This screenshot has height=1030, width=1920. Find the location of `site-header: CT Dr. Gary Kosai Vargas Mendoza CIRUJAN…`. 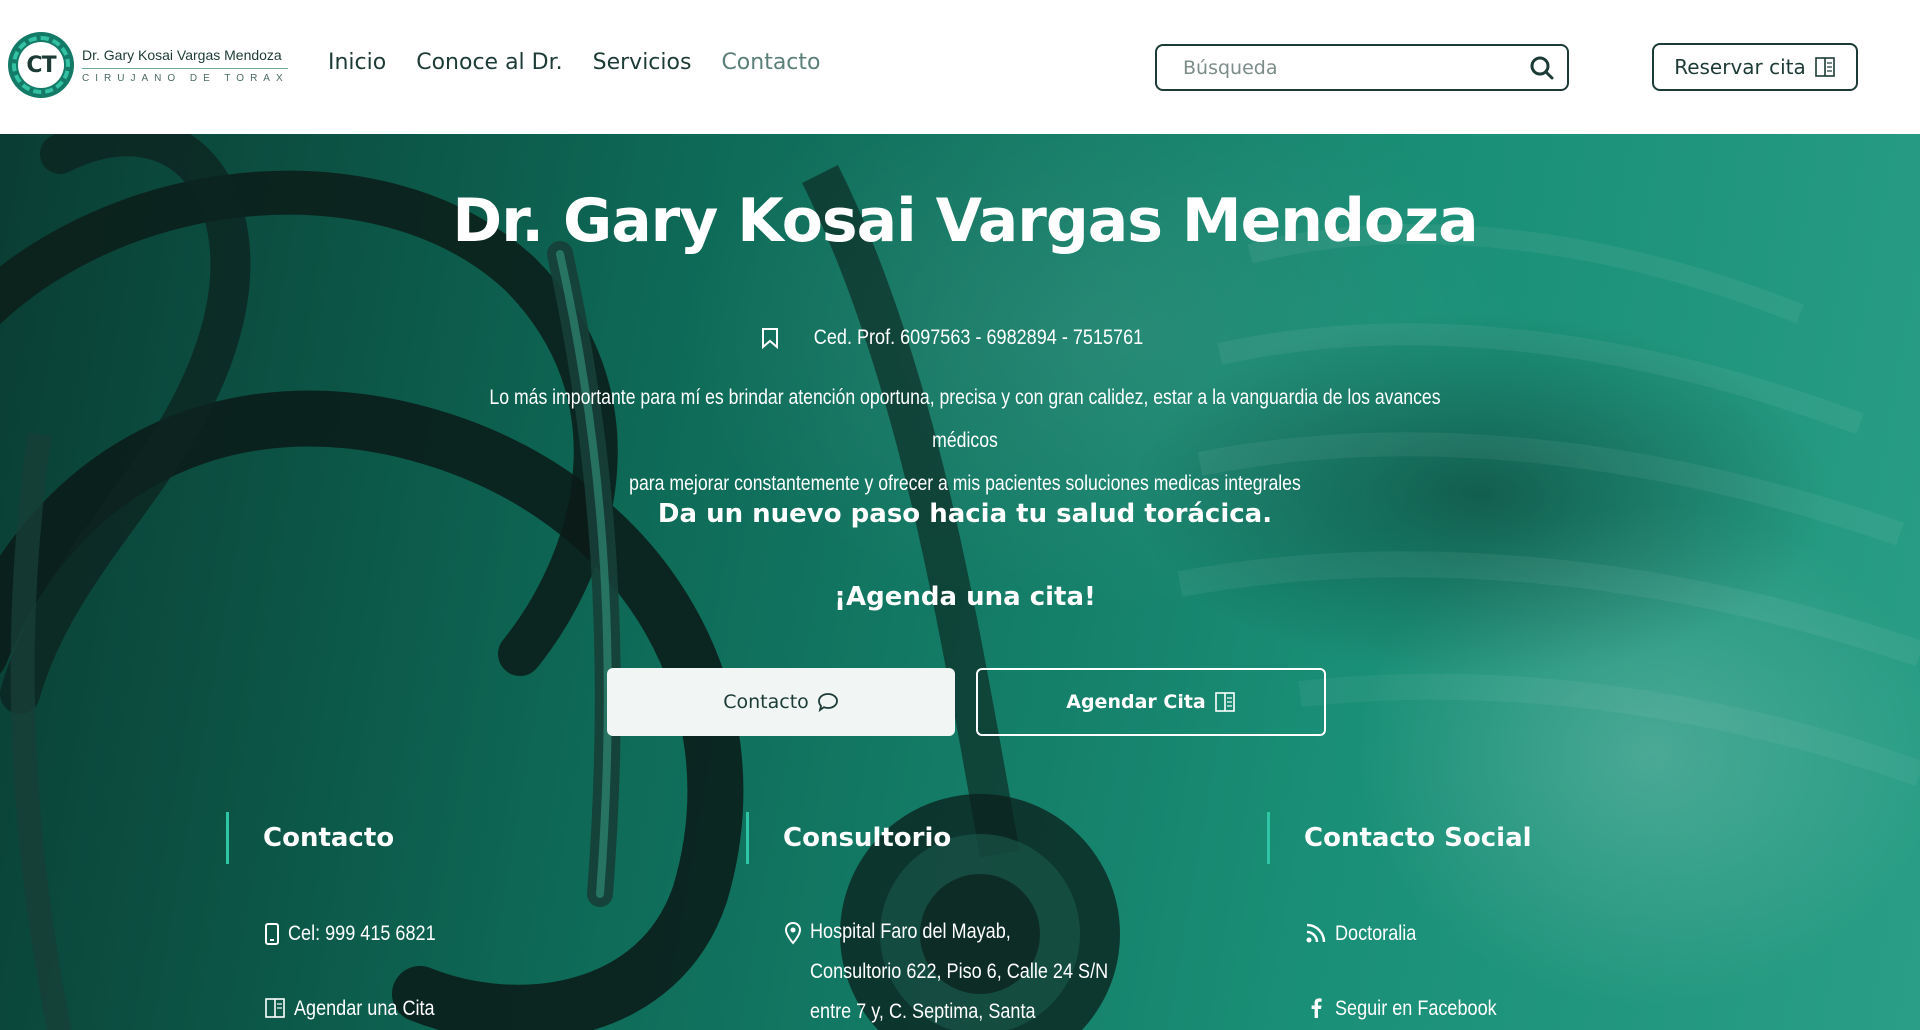

site-header: CT Dr. Gary Kosai Vargas Mendoza CIRUJAN… is located at coordinates (960, 67).